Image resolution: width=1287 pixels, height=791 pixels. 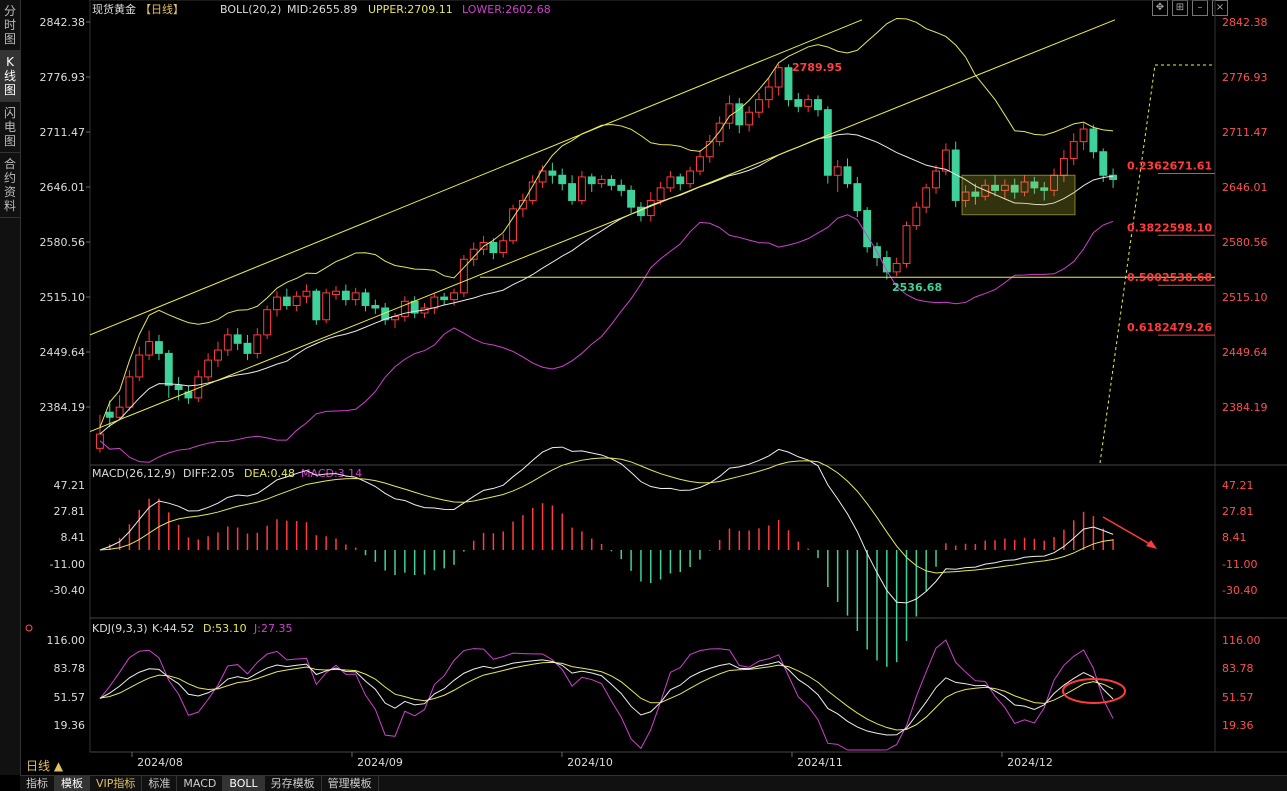 What do you see at coordinates (160, 762) in the screenshot?
I see `date-label: 2024/08` at bounding box center [160, 762].